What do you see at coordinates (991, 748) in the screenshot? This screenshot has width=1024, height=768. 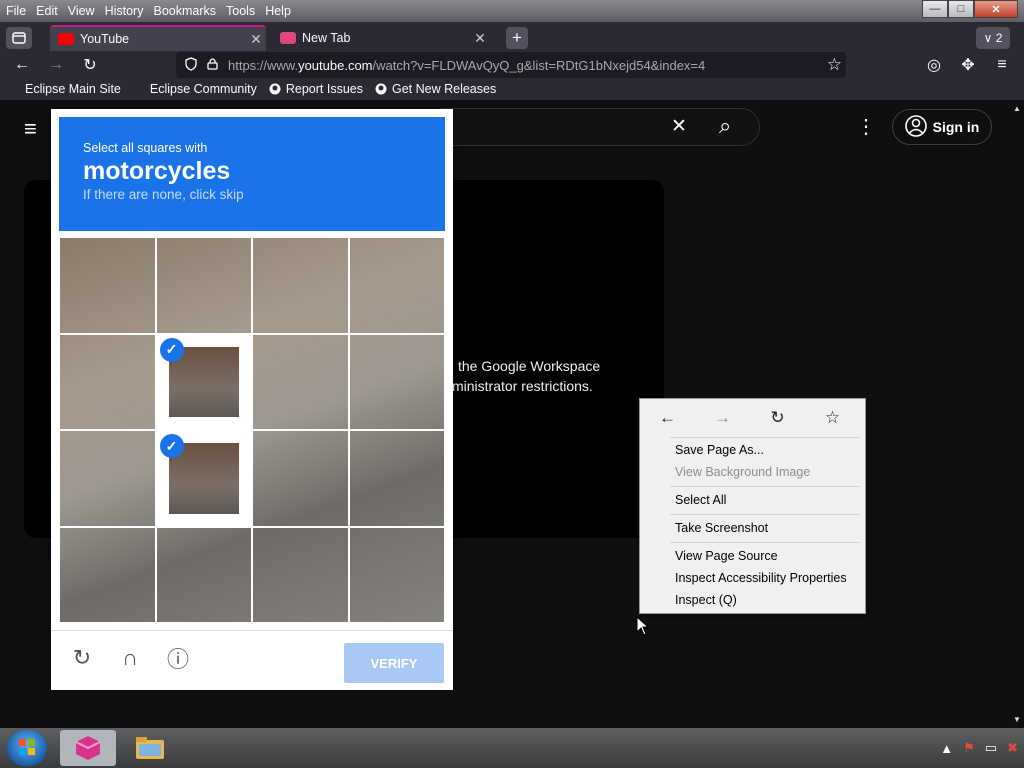 I see `network-icon: ▭` at bounding box center [991, 748].